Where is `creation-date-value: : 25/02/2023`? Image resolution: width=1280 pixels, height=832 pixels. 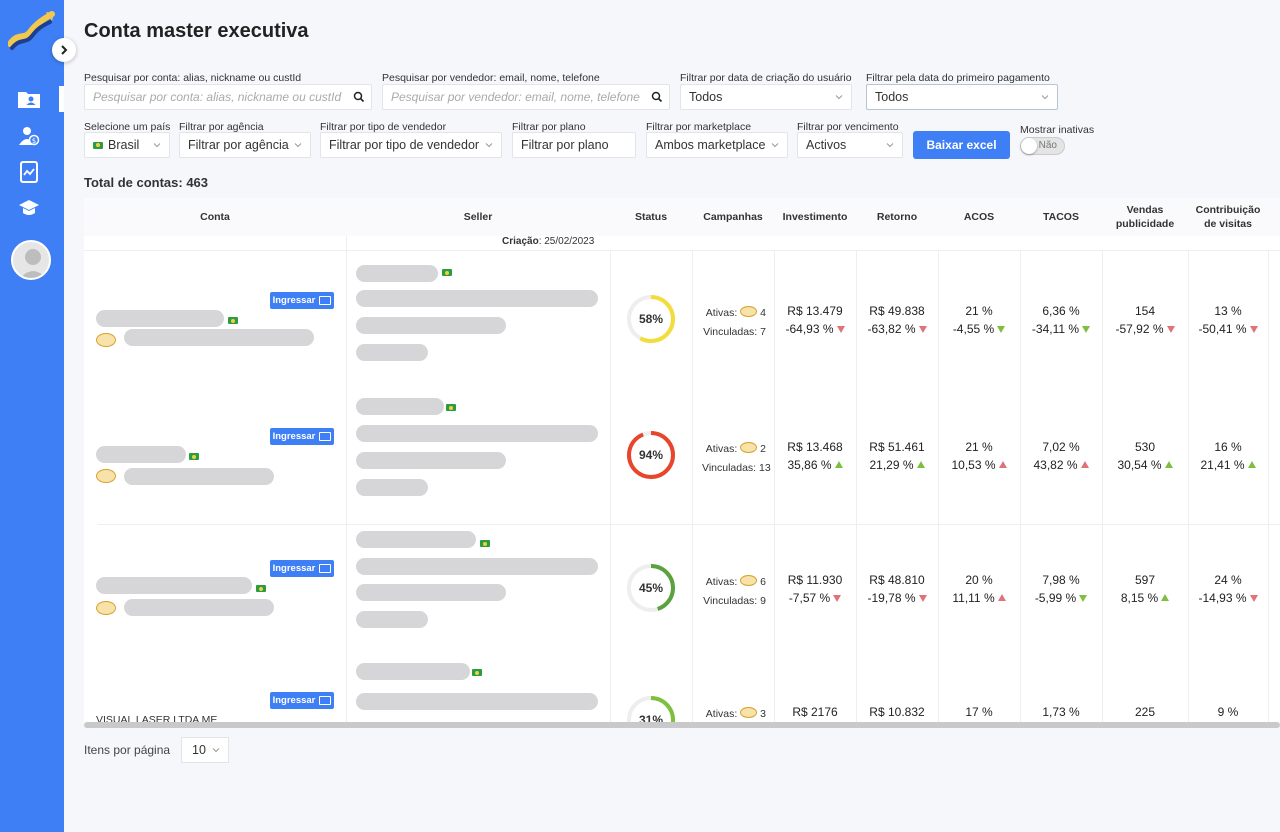
creation-date-value: : 25/02/2023 is located at coordinates (566, 241).